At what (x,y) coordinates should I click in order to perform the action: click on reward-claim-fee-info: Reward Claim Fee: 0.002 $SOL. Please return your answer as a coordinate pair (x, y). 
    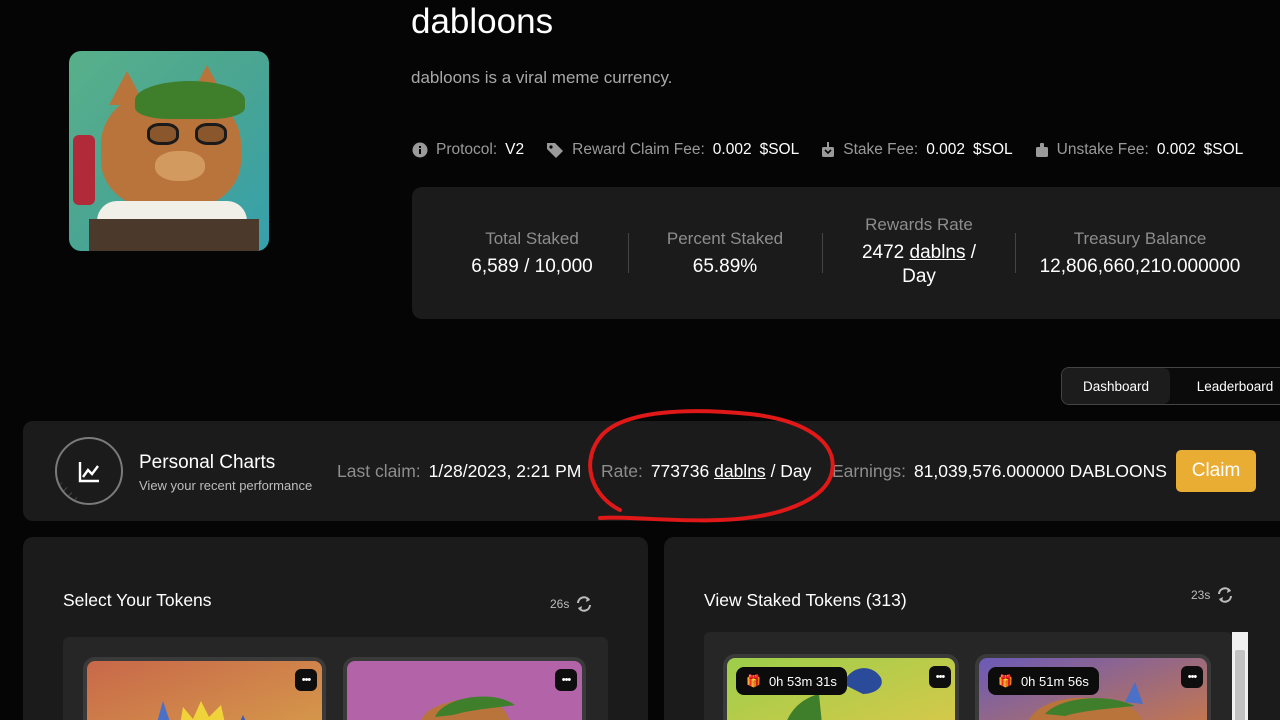
    Looking at the image, I should click on (672, 150).